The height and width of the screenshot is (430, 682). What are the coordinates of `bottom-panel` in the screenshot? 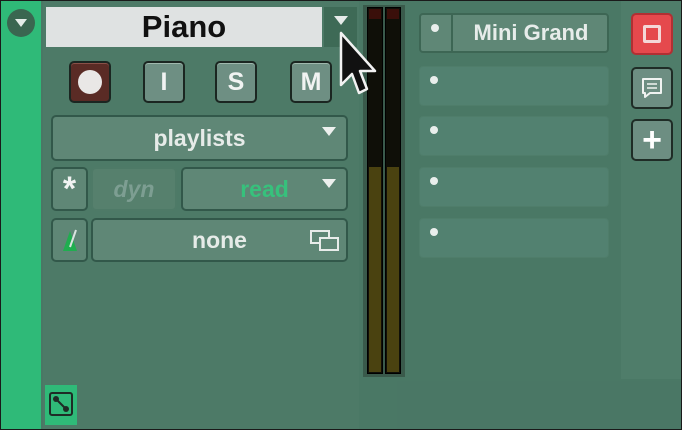 It's located at (539, 405).